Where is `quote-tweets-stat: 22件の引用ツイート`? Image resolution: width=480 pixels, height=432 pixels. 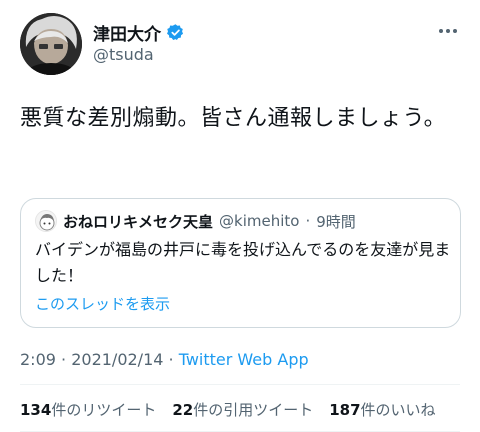 quote-tweets-stat: 22件の引用ツイート is located at coordinates (242, 409).